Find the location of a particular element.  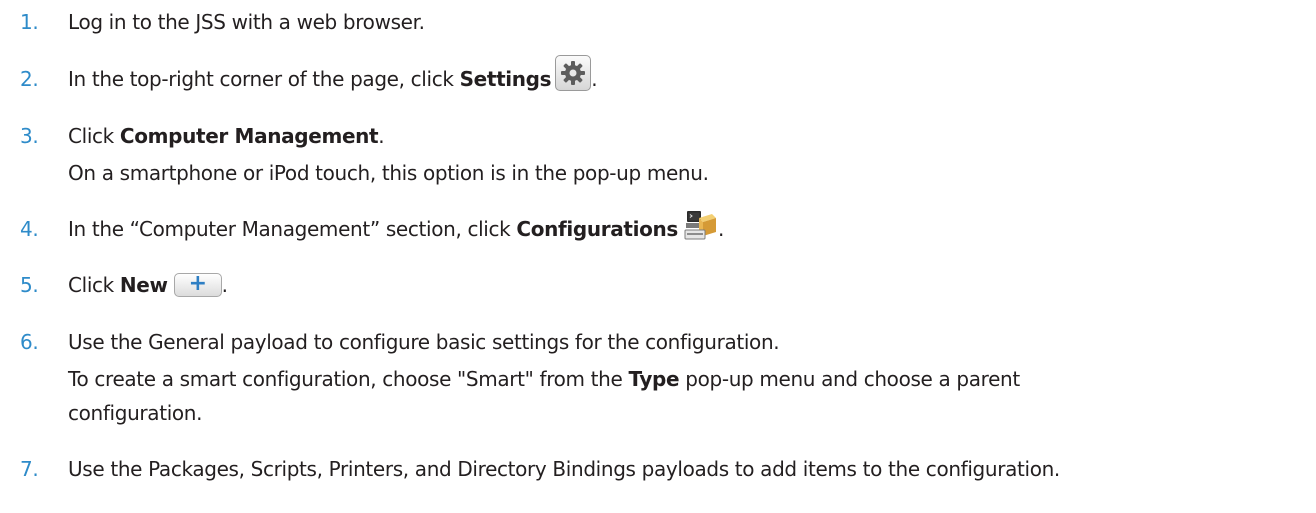

step-number: 3. is located at coordinates (29, 136).